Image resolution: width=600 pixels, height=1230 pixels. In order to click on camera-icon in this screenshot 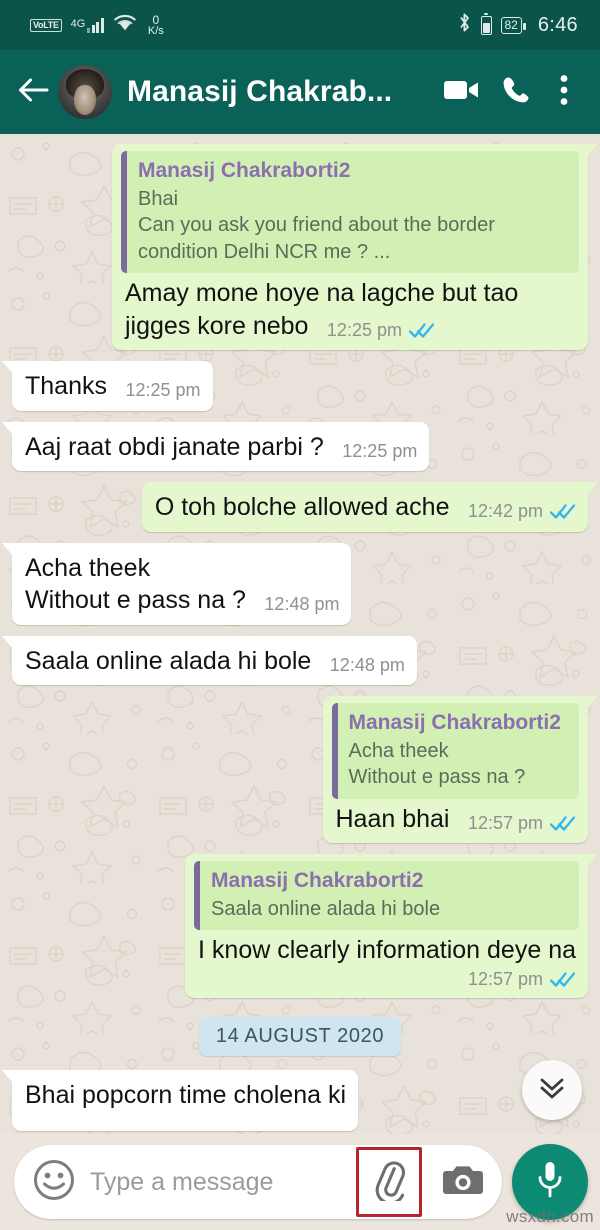, I will do `click(463, 1182)`.